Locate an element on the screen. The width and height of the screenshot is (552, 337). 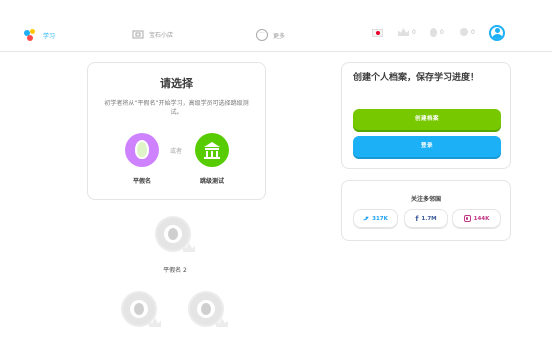
nav-learn: 学习 is located at coordinates (39, 35).